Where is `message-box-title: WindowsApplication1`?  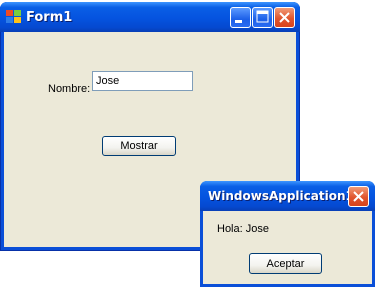 message-box-title: WindowsApplication1 is located at coordinates (281, 196).